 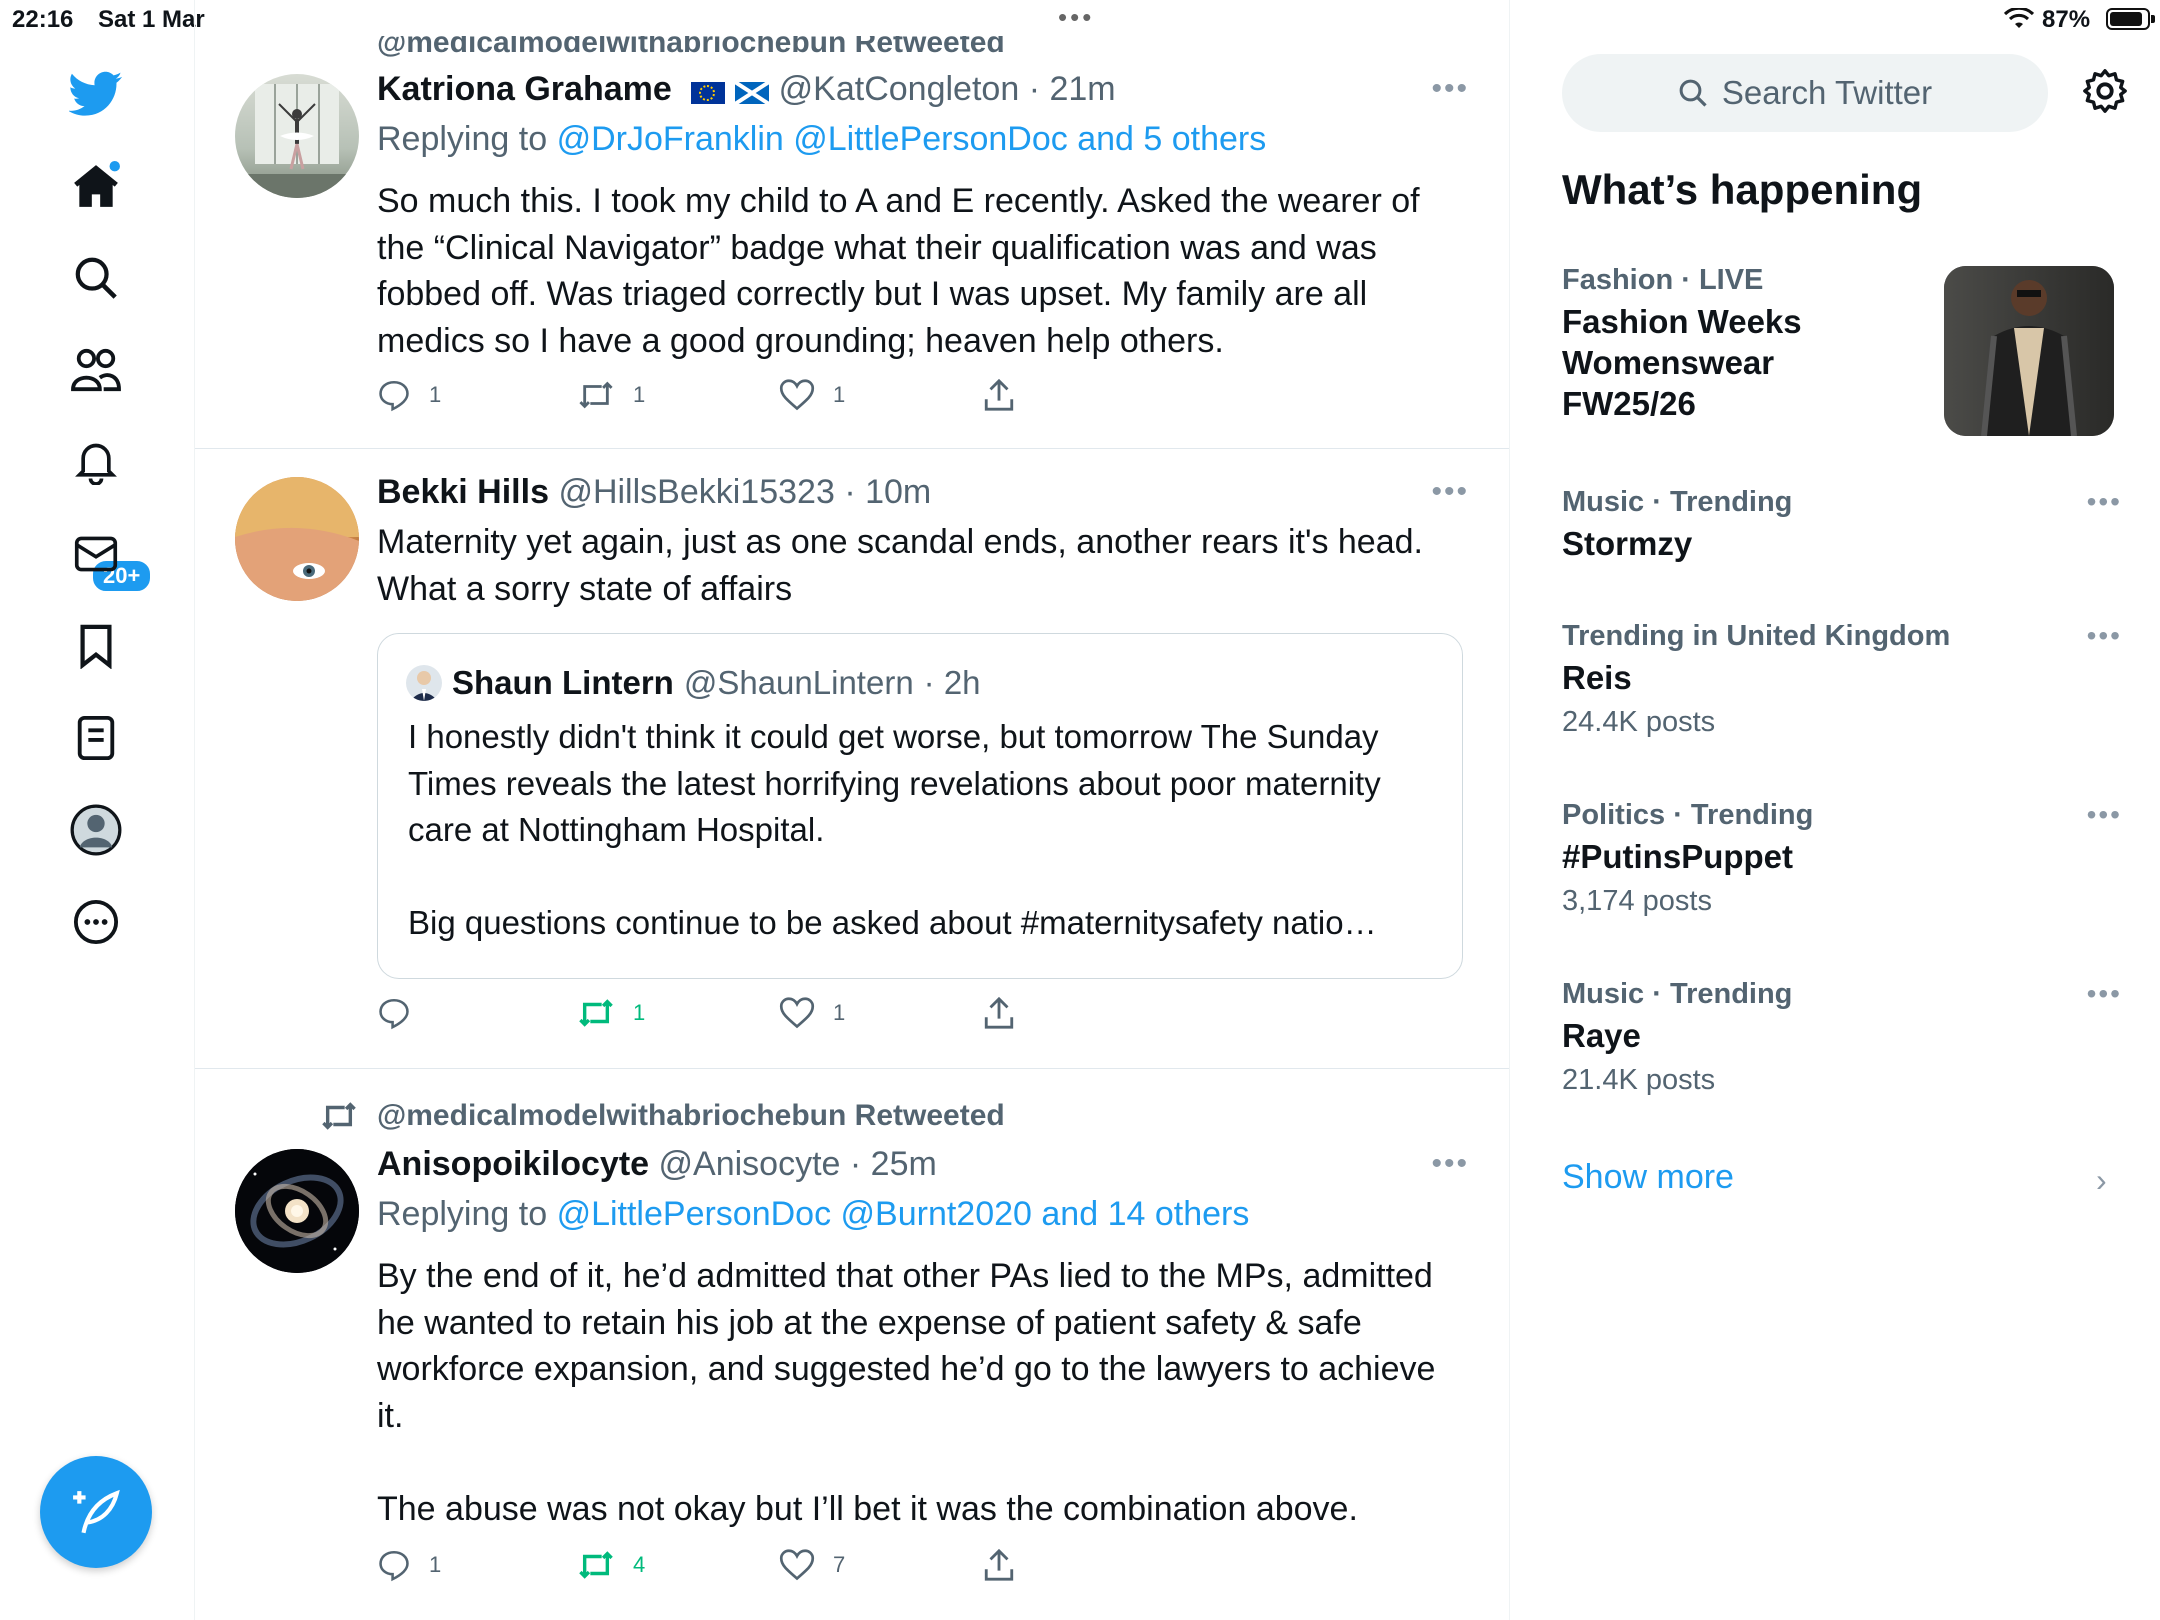 I want to click on battery-percent: 87%, so click(x=2066, y=19).